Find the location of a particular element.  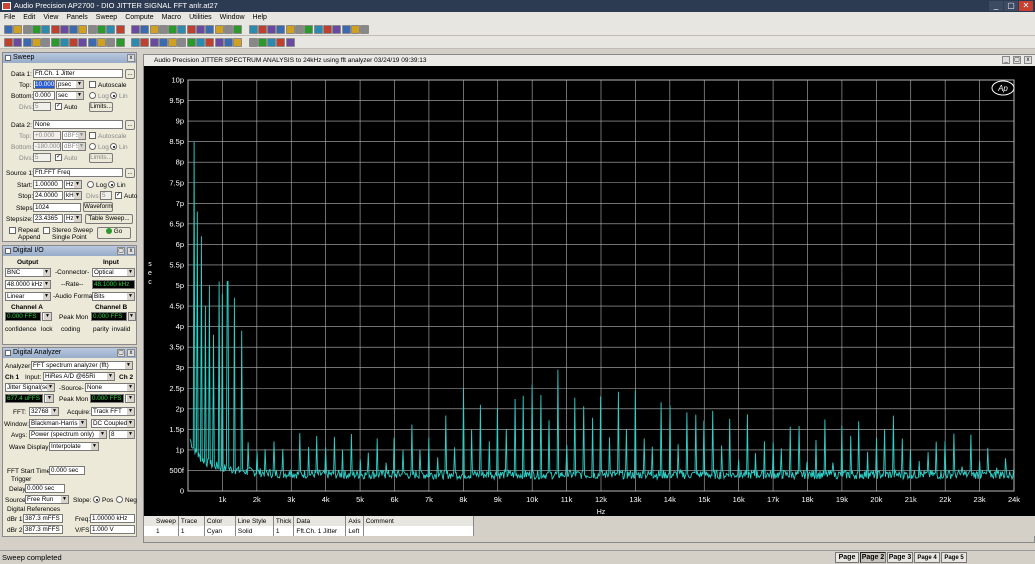

auto-checkbox: ✓ is located at coordinates (58, 106).